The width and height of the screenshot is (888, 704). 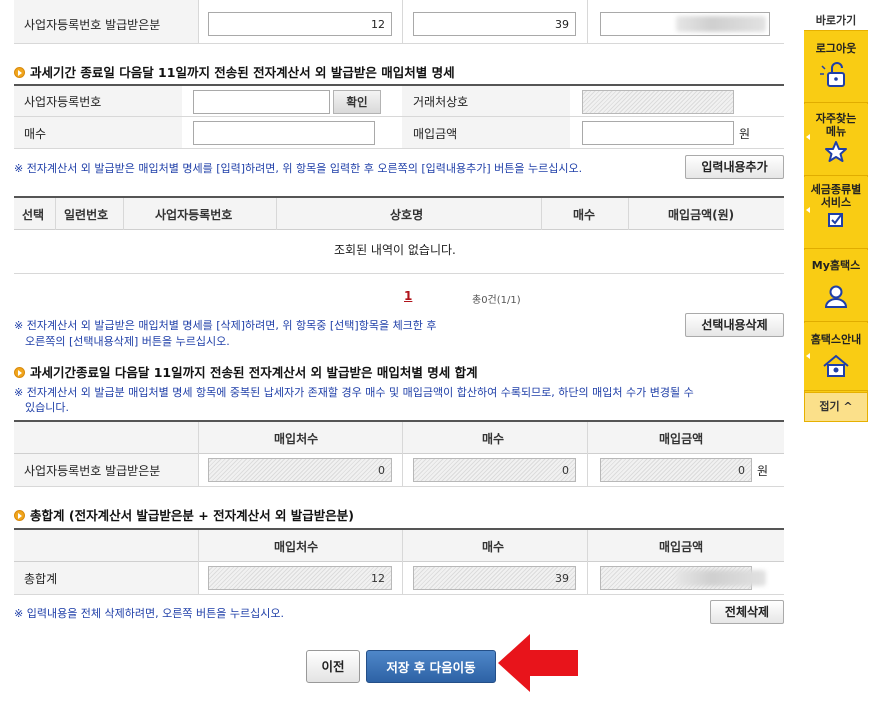 What do you see at coordinates (836, 20) in the screenshot?
I see `sidebar-title: 바로가기` at bounding box center [836, 20].